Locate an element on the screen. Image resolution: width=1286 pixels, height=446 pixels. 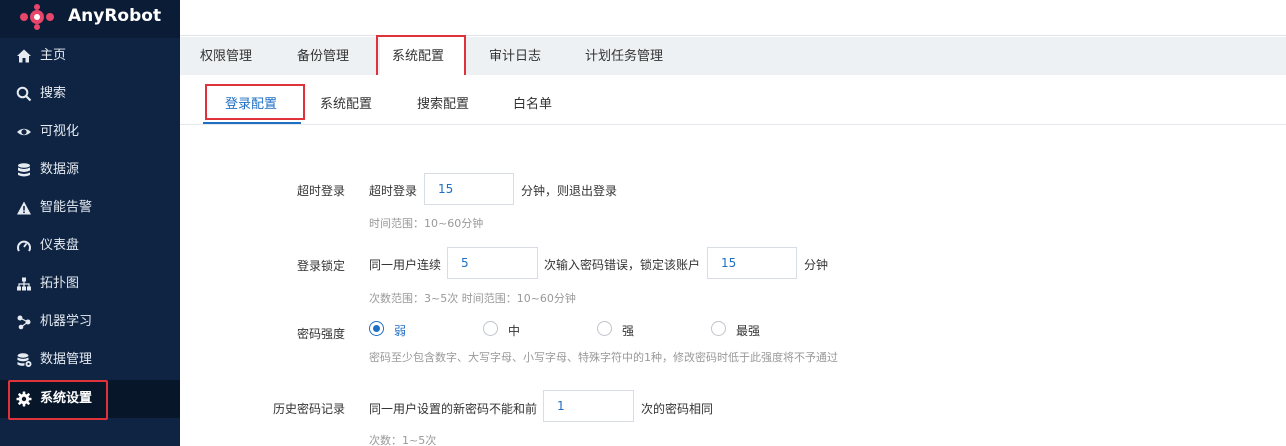
anyrobot-logo-icon is located at coordinates (37, 17).